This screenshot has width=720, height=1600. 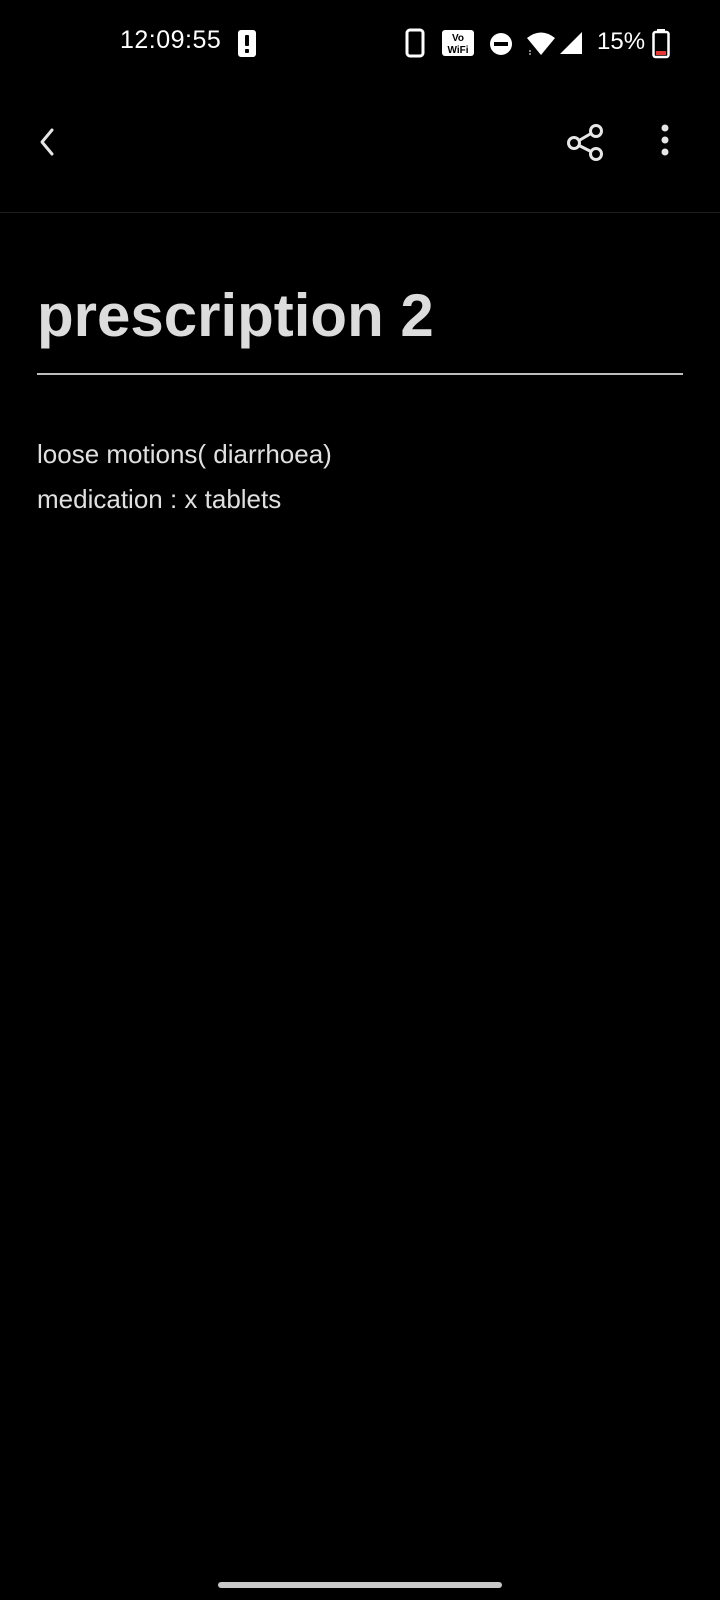 What do you see at coordinates (360, 374) in the screenshot?
I see `title-divider` at bounding box center [360, 374].